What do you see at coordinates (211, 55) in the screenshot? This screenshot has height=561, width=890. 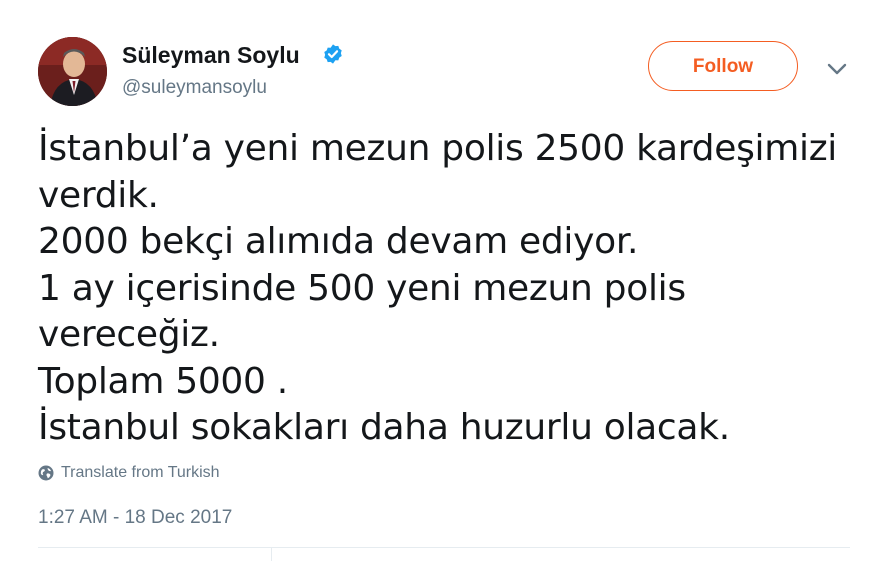 I see `display-name: Süleyman Soylu` at bounding box center [211, 55].